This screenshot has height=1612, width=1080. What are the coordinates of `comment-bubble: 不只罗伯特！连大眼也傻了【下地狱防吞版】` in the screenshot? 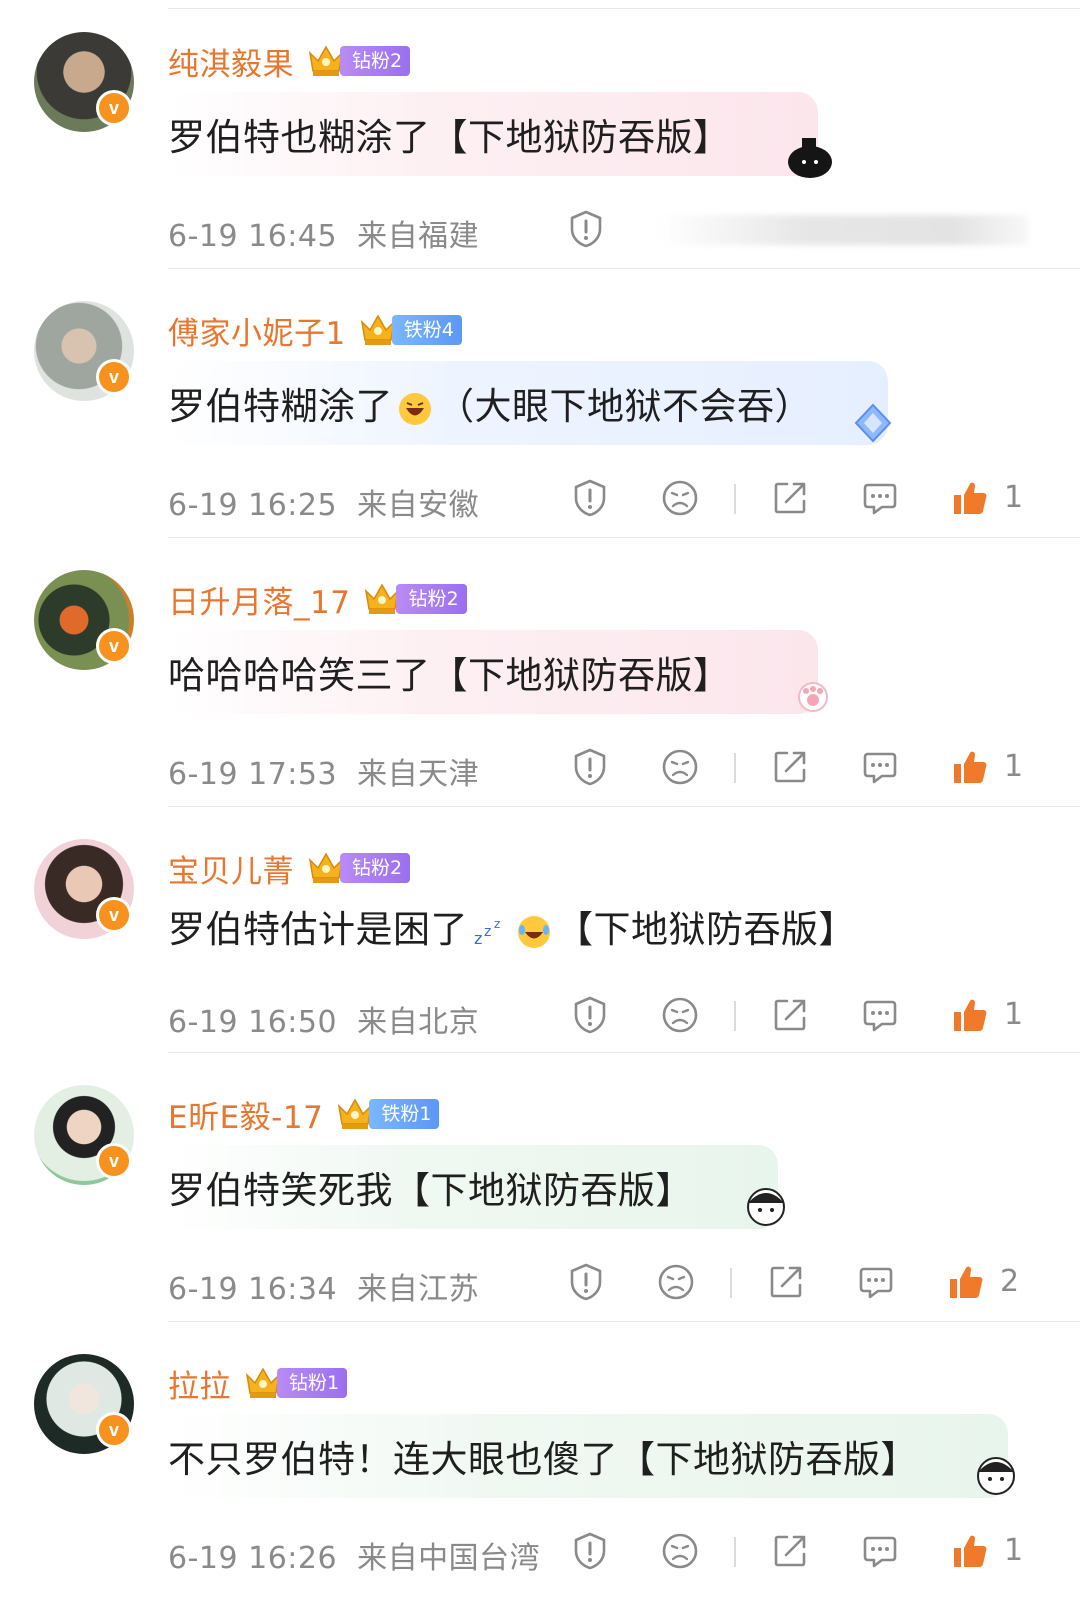 It's located at (591, 1456).